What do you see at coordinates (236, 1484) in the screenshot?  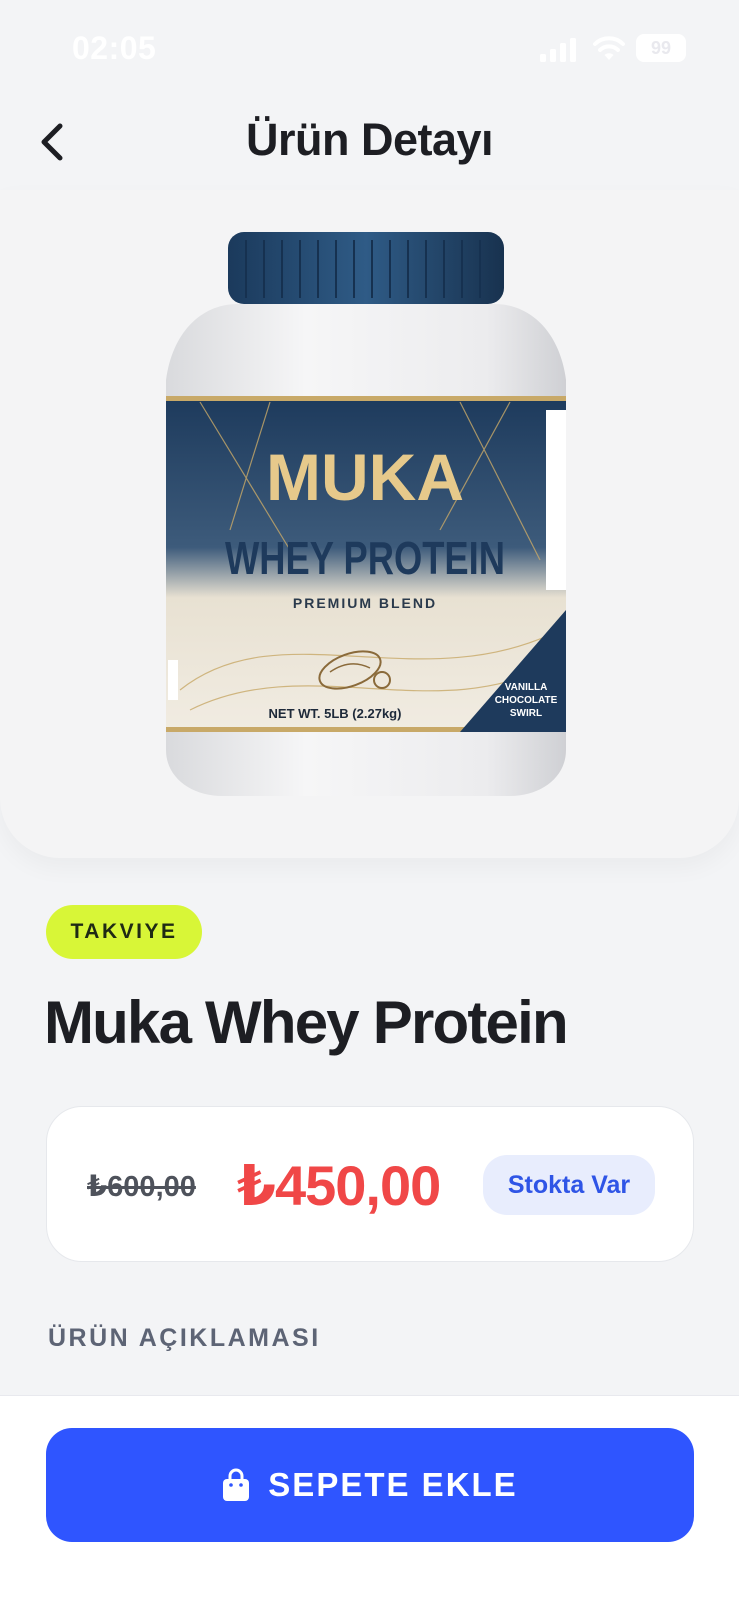 I see `shopping-bag-icon` at bounding box center [236, 1484].